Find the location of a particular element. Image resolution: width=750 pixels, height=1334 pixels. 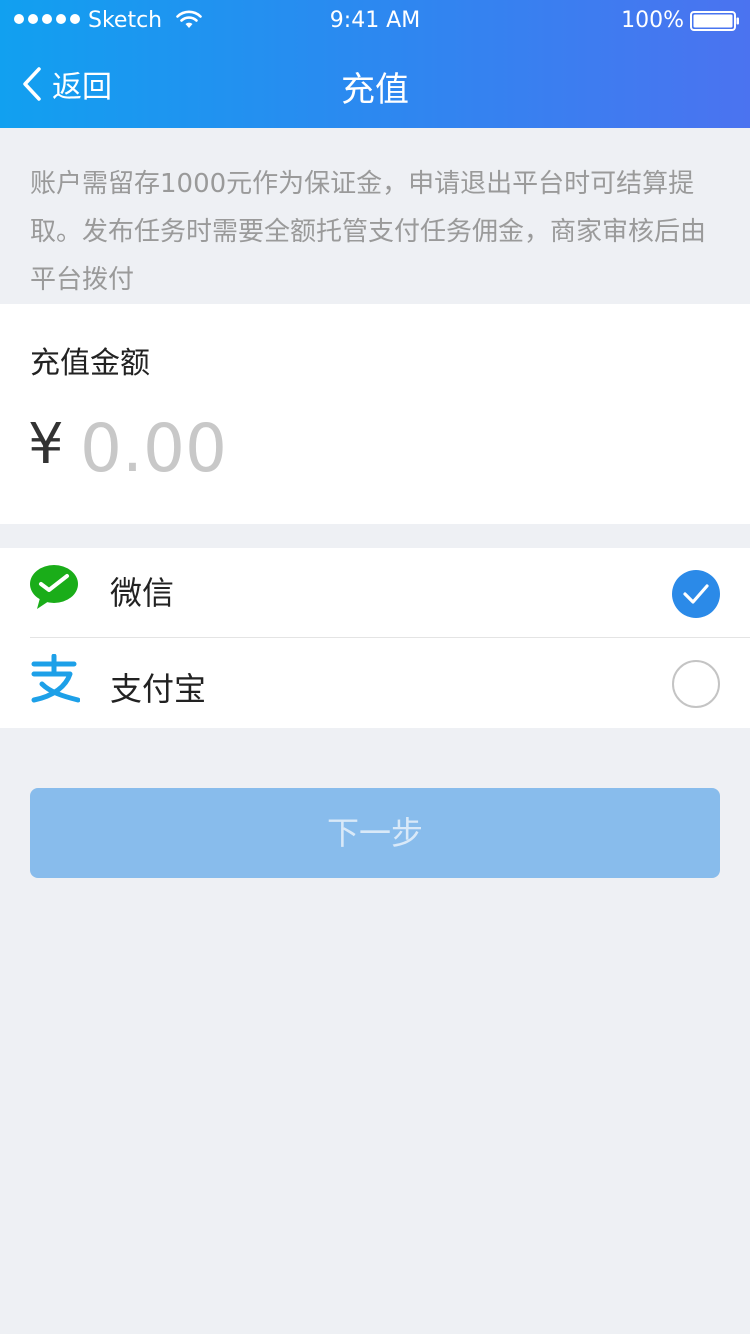

navigation-bar: 返回 充值 is located at coordinates (375, 86).